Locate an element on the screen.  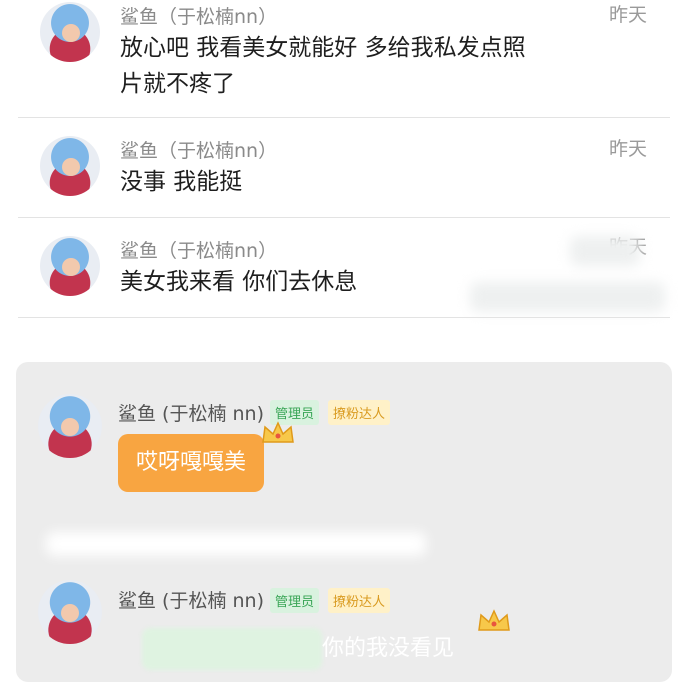
divider is located at coordinates (344, 317).